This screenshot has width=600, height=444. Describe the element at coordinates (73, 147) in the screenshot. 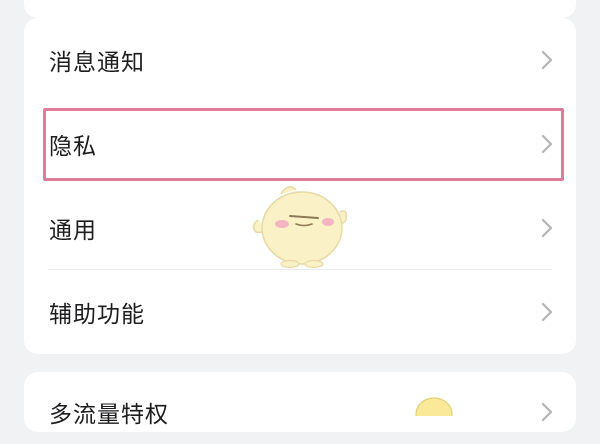

I see `settings-item-label: 隐私` at that location.